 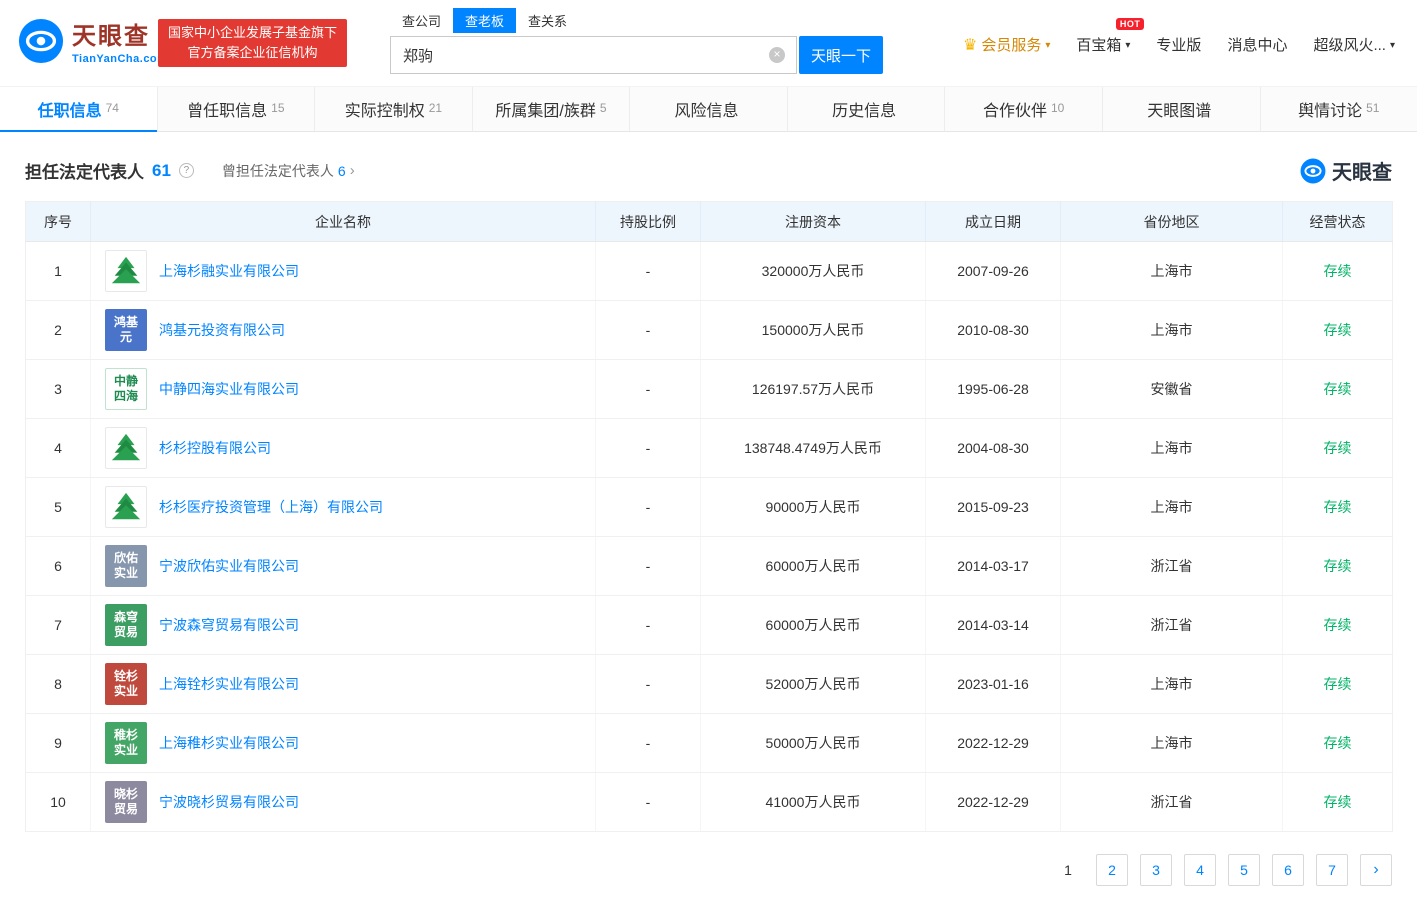 I want to click on menu-pro-version: 专业版, so click(x=1178, y=44).